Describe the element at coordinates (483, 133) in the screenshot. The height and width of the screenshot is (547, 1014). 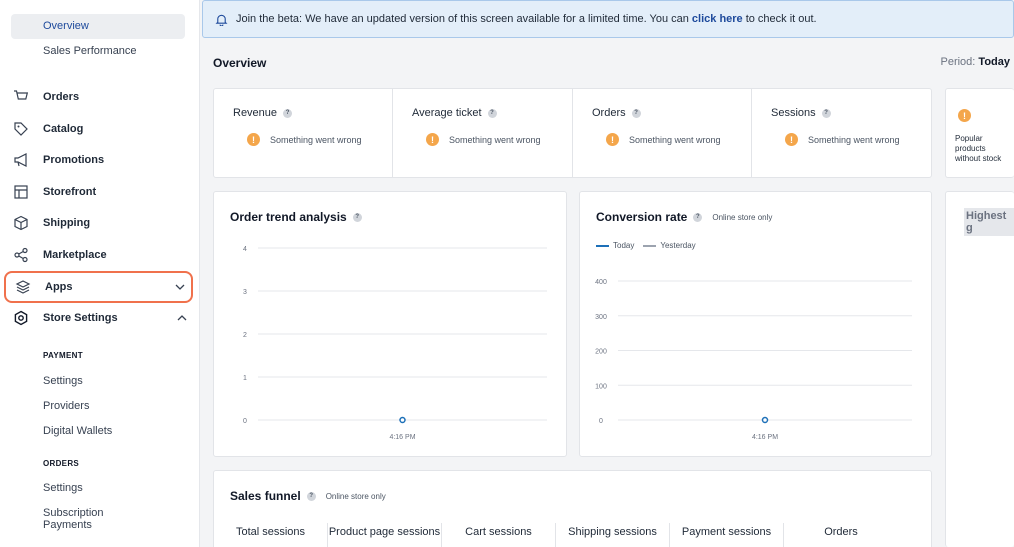
I see `kpi-average-ticket: Average ticket? ! Something went wrong` at that location.